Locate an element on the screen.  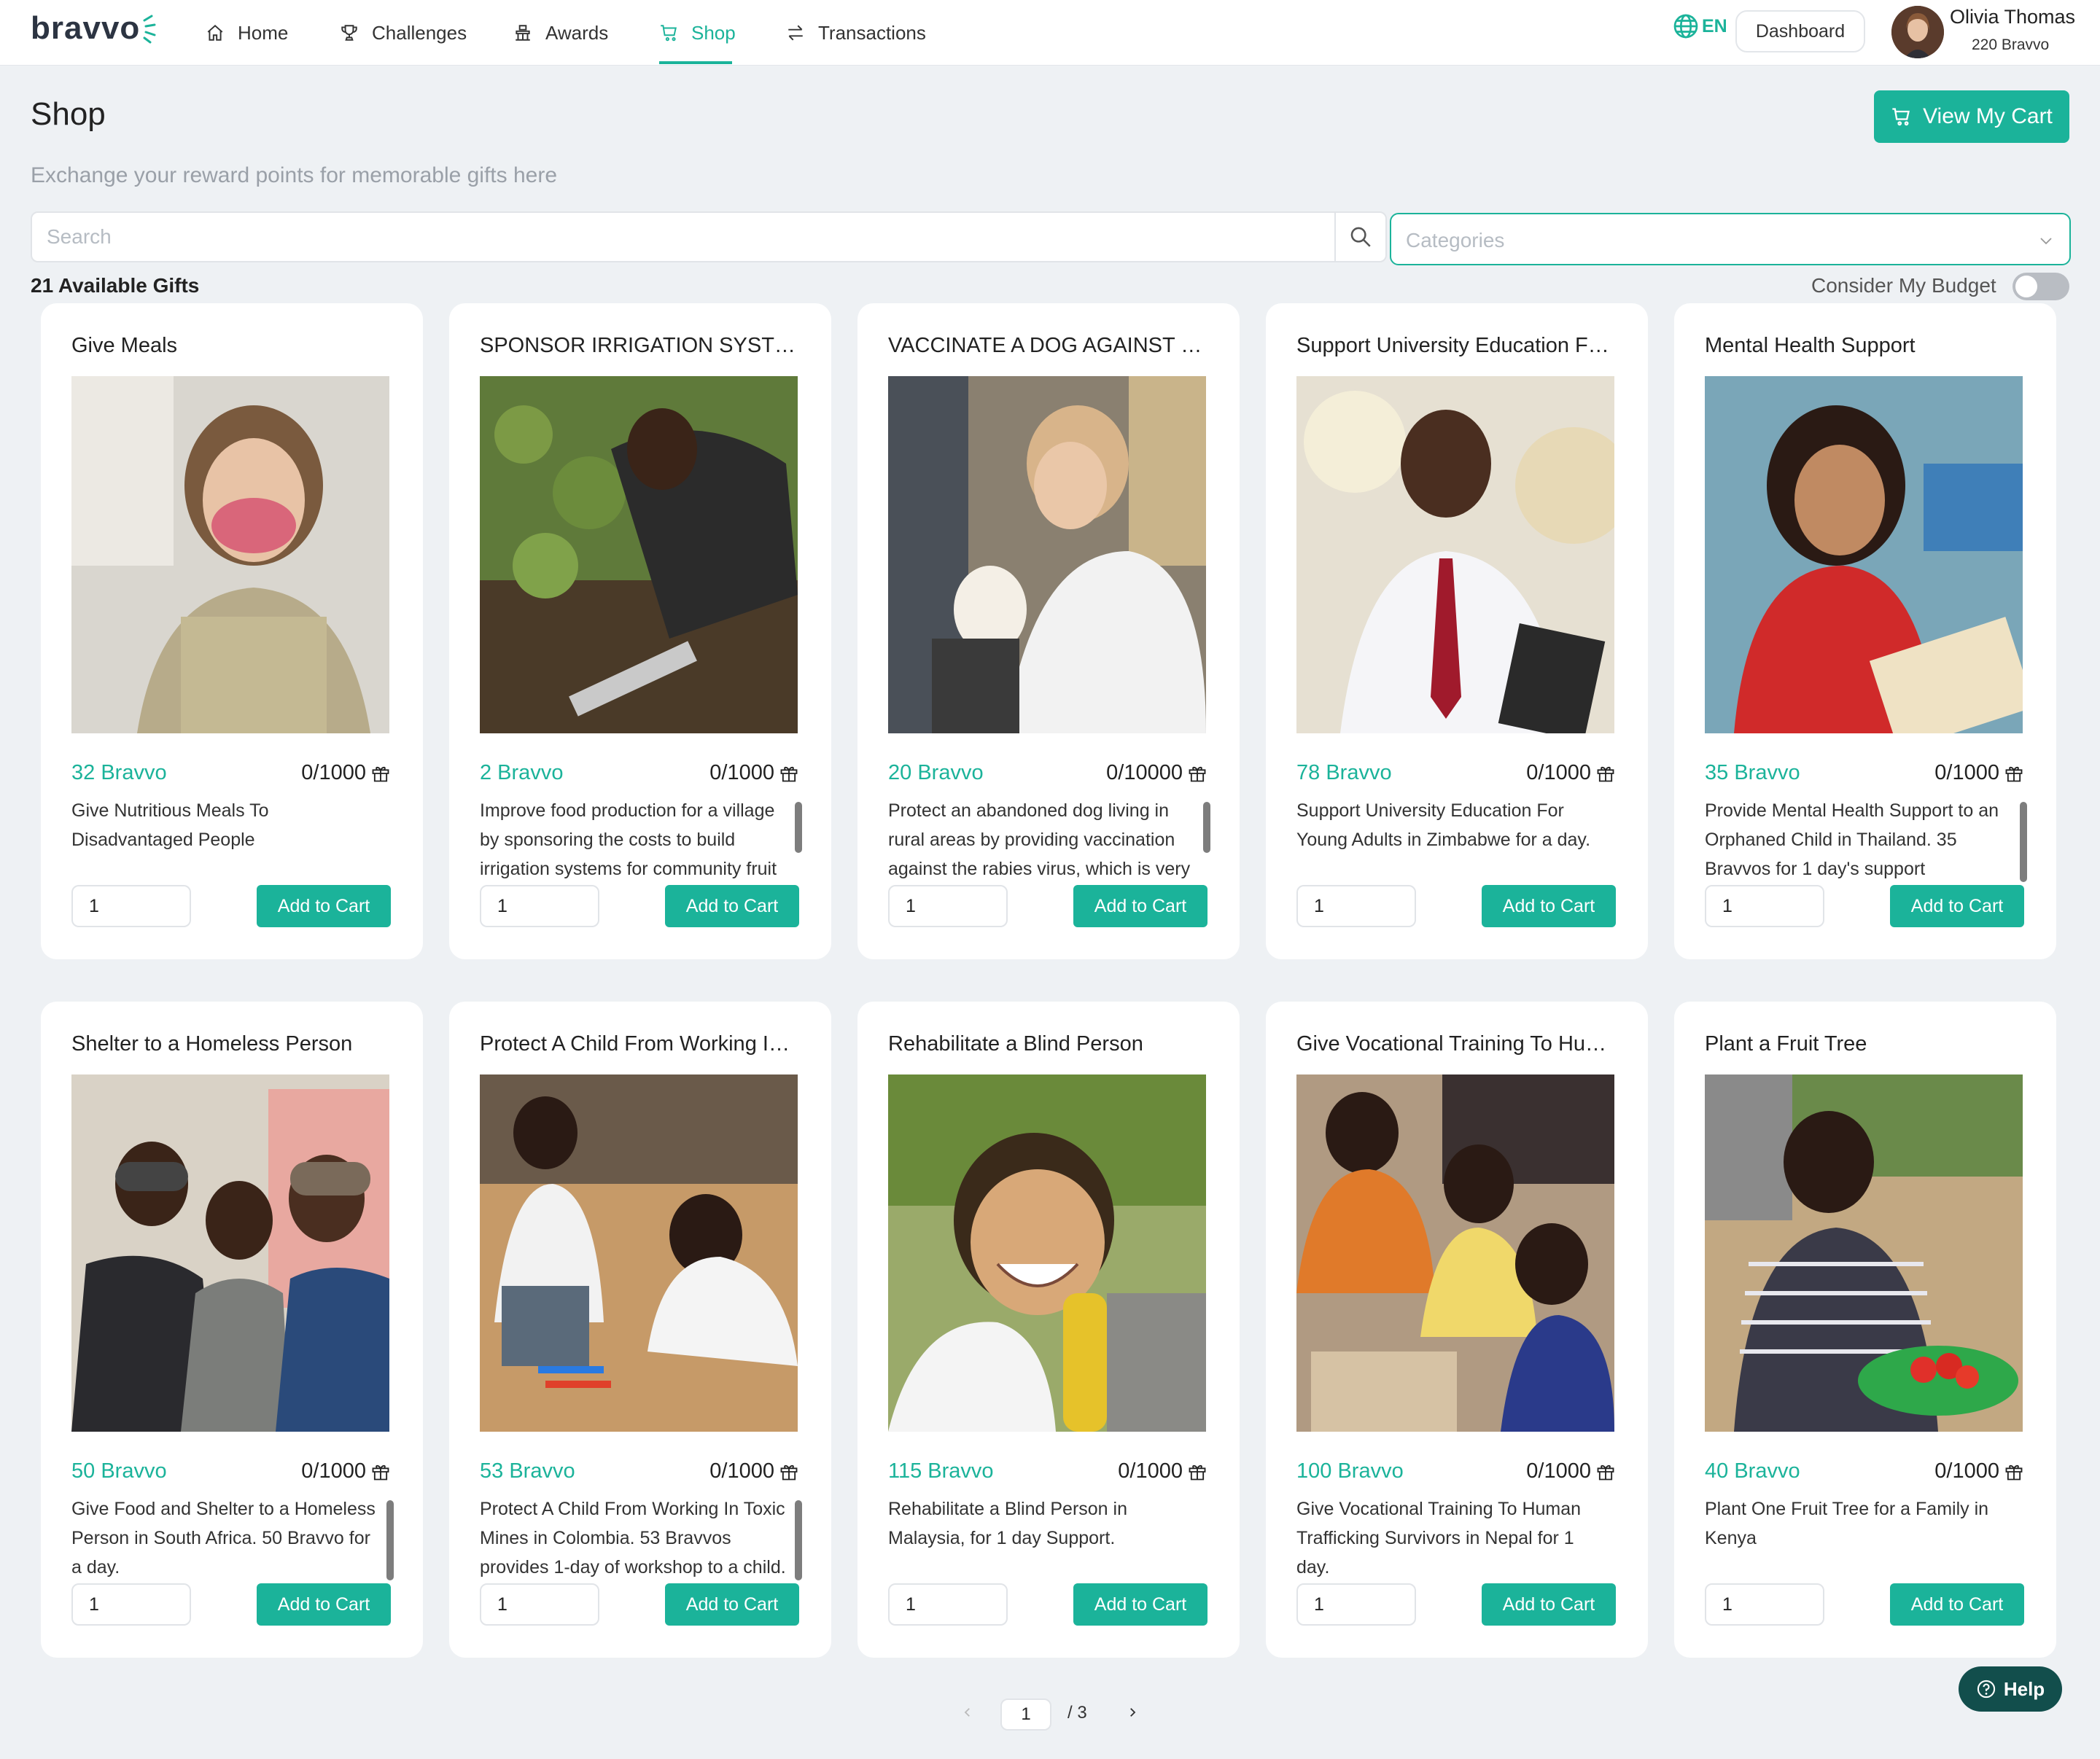
nav-shop: Shop is located at coordinates (697, 33).